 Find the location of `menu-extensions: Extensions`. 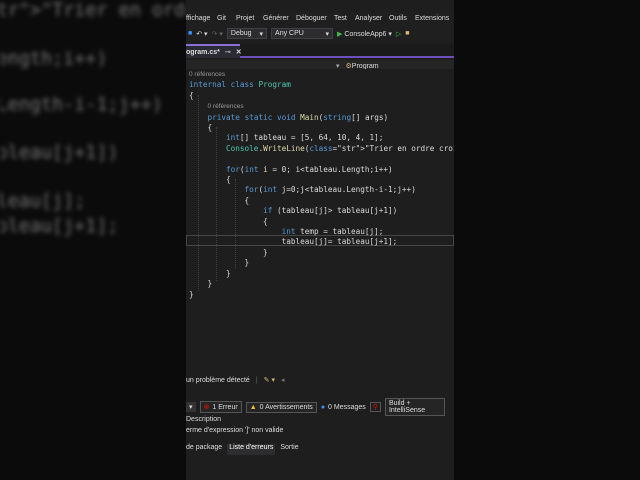

menu-extensions: Extensions is located at coordinates (432, 18).